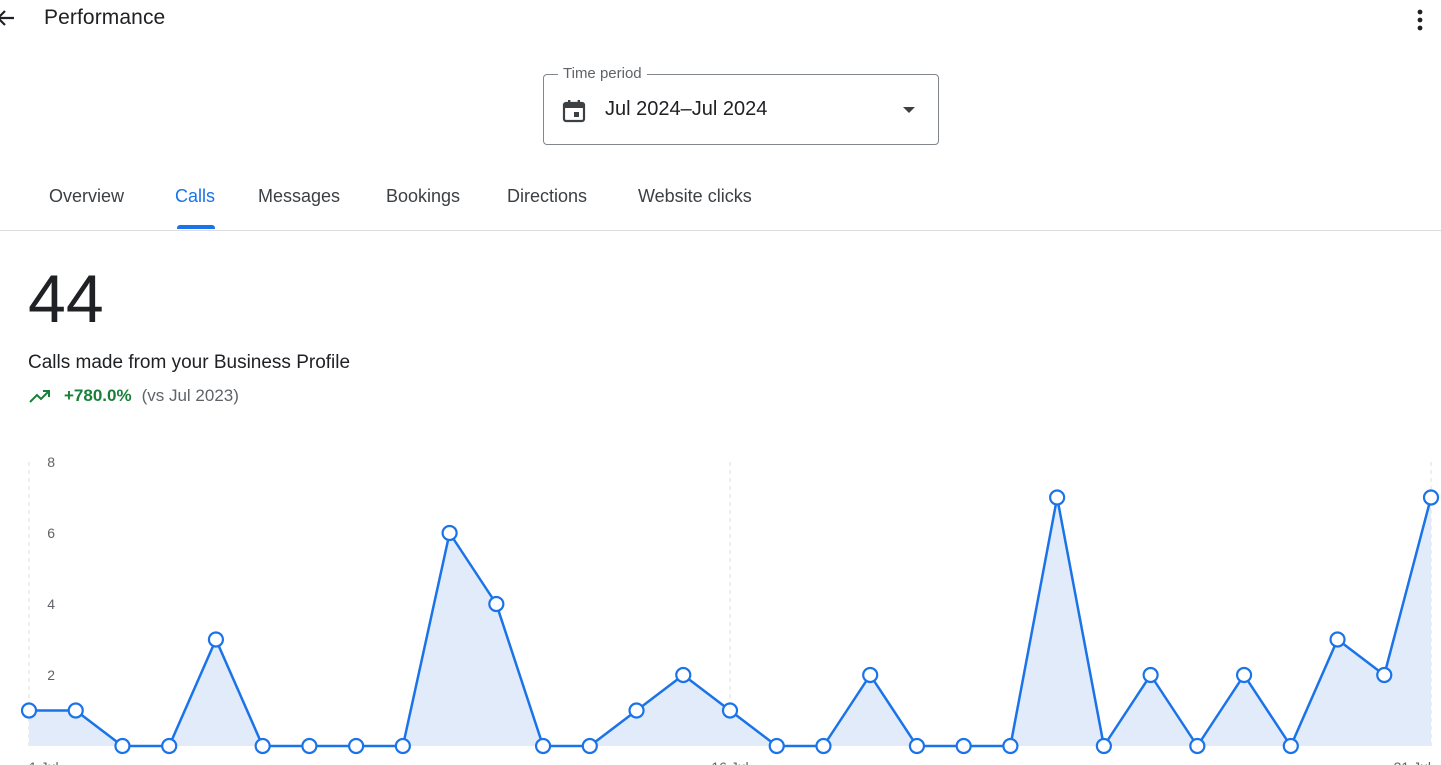  Describe the element at coordinates (574, 111) in the screenshot. I see `calendar-icon` at that location.